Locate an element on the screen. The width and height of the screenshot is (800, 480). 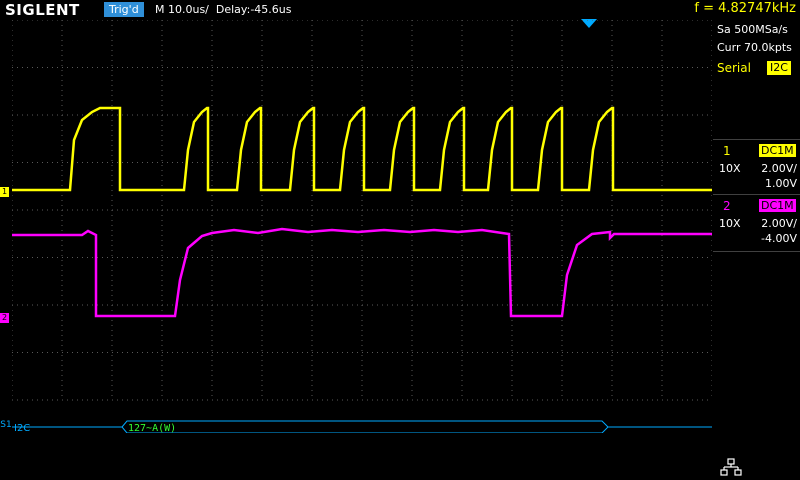
sample-rate: Sa 500MSa/s is located at coordinates (752, 29).